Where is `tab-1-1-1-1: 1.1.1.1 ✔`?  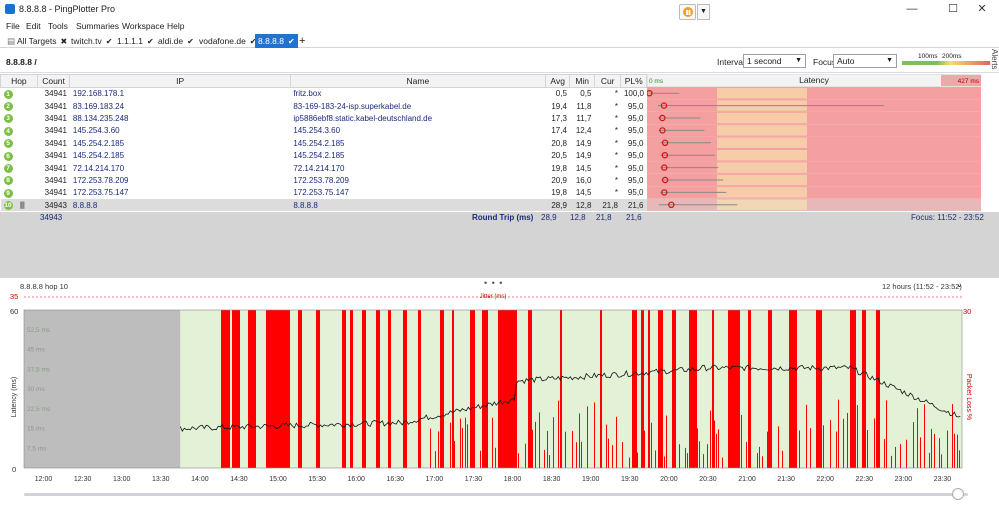 tab-1-1-1-1: 1.1.1.1 ✔ is located at coordinates (135, 41).